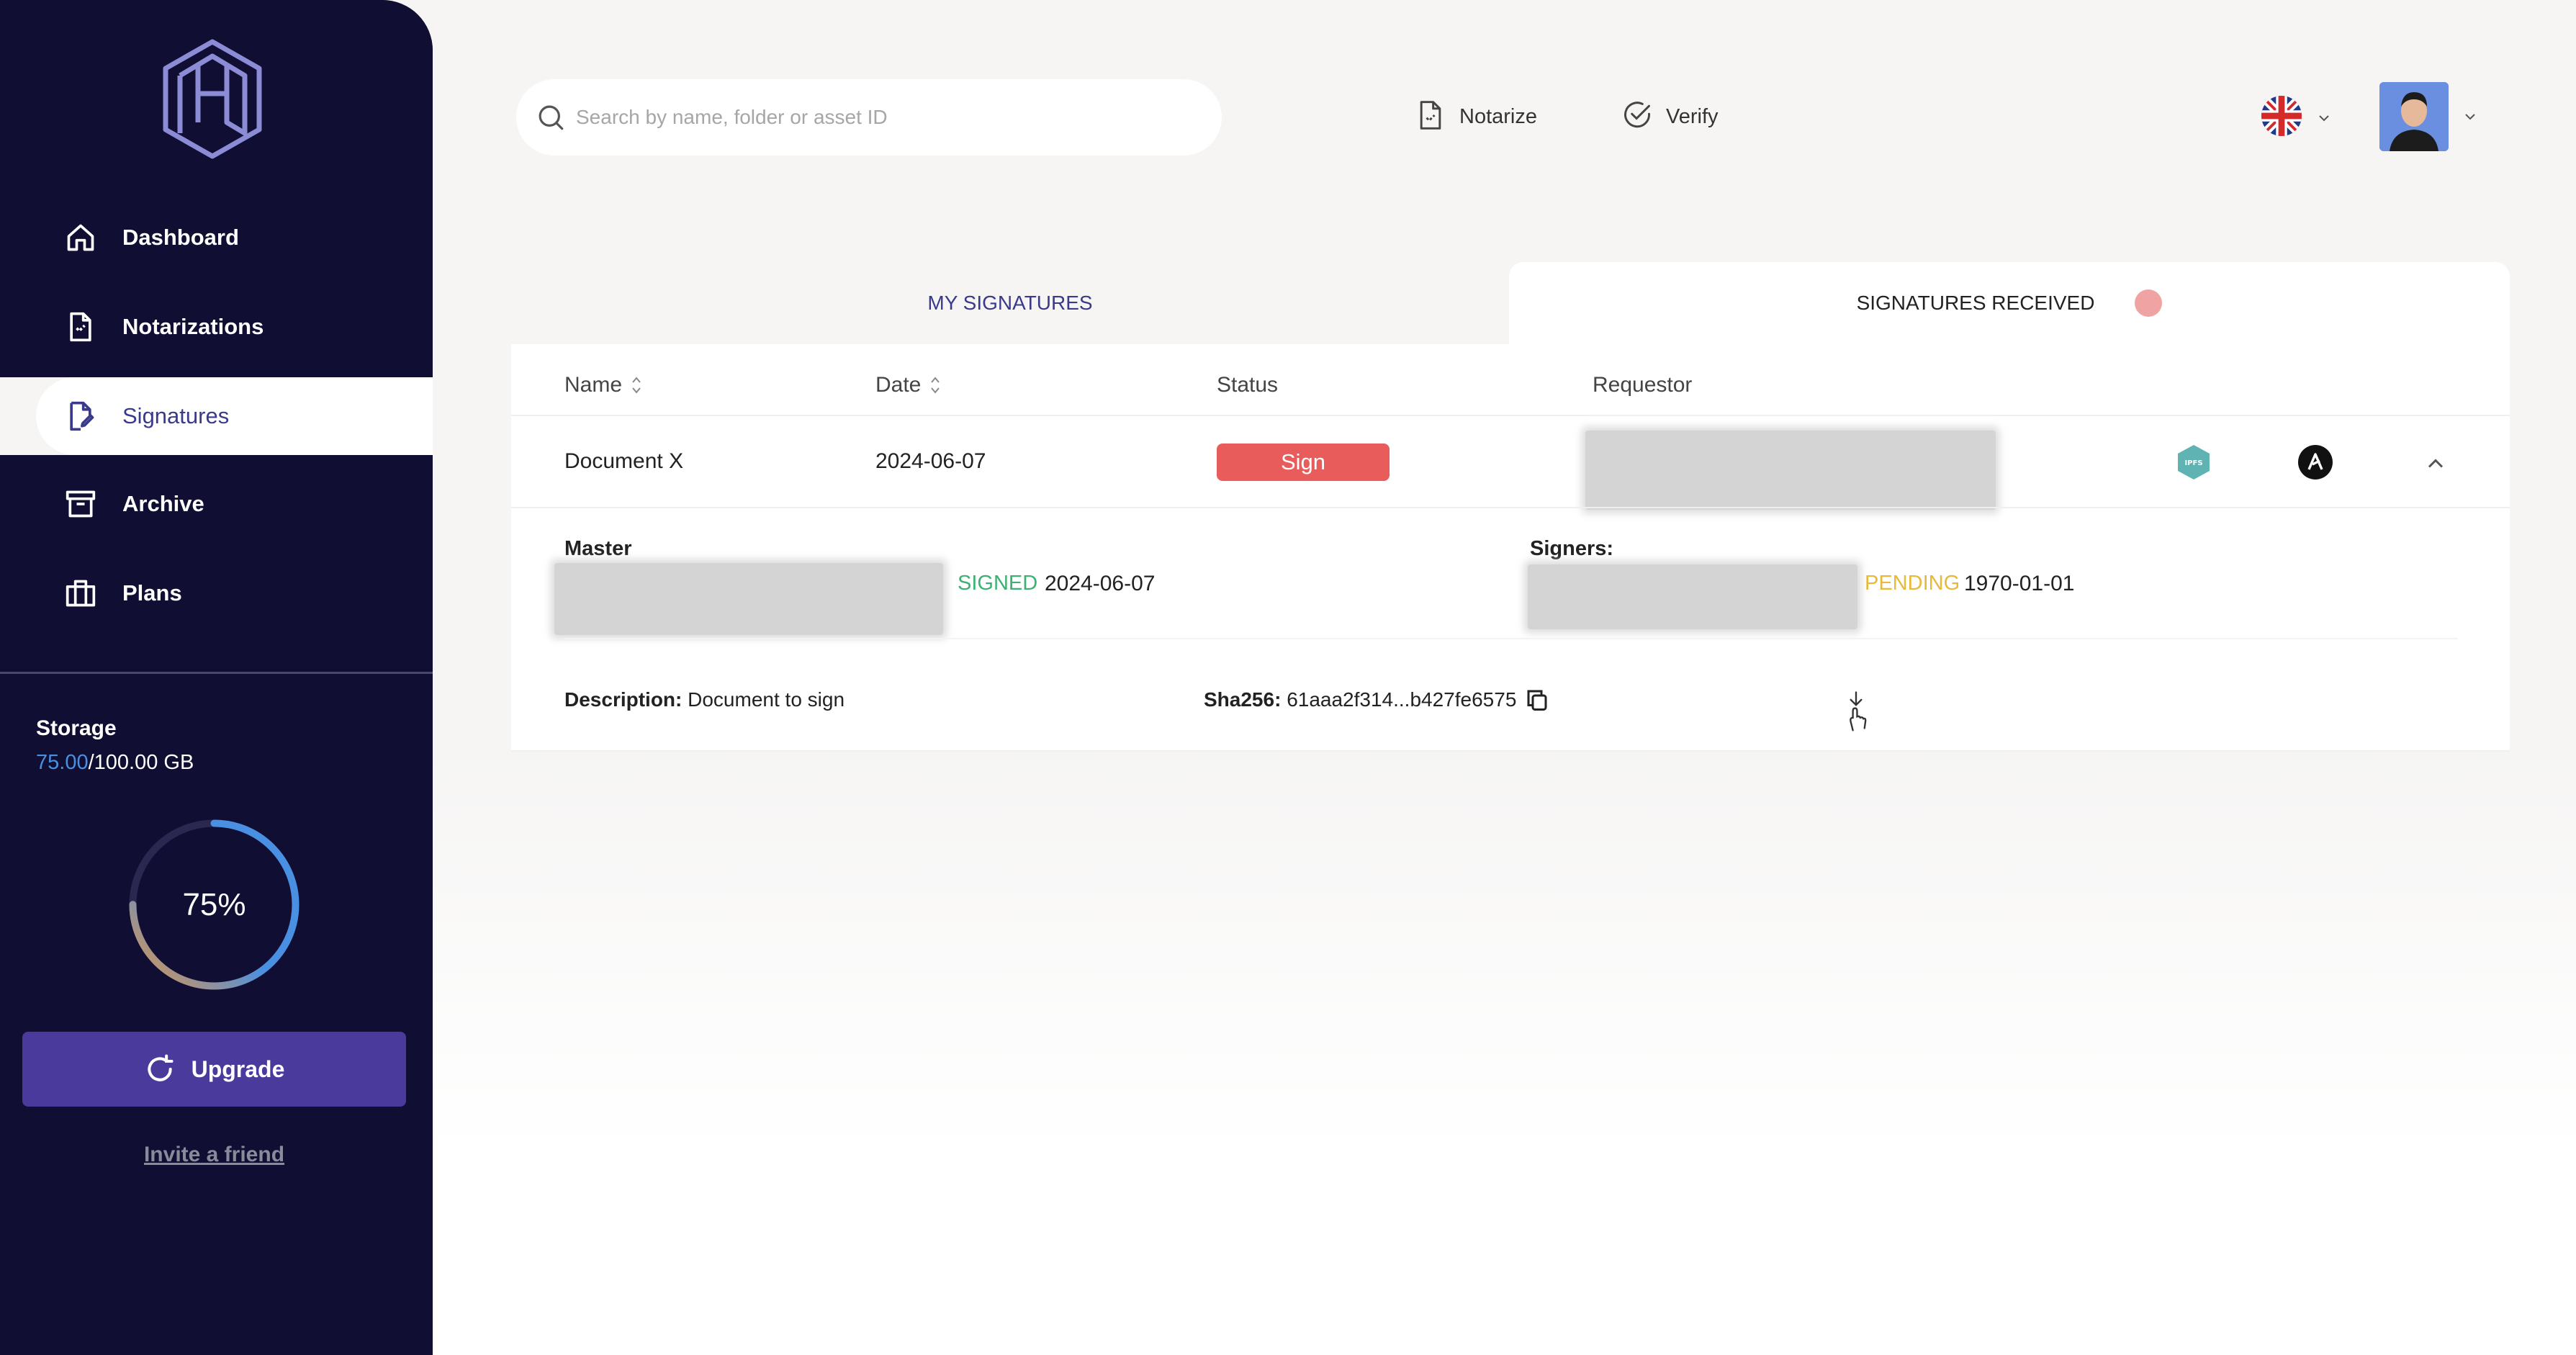  I want to click on description: Description: Document to sign, so click(704, 699).